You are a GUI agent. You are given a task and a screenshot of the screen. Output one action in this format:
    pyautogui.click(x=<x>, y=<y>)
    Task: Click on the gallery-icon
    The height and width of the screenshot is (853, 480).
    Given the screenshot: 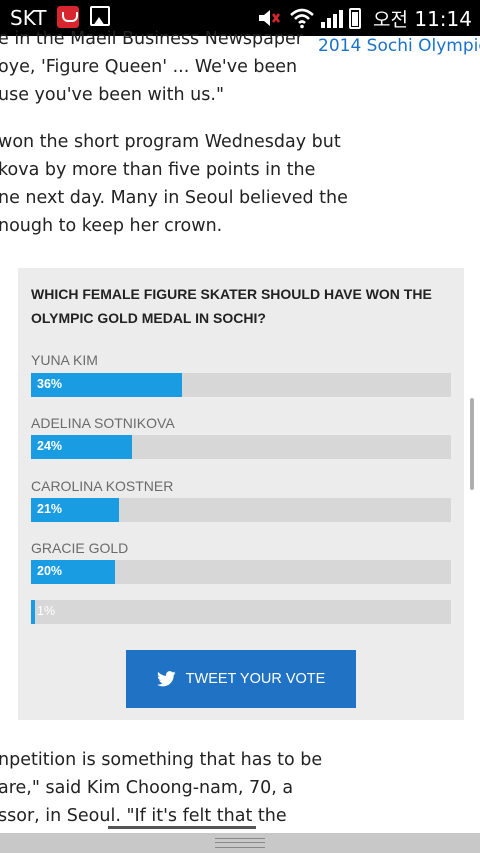 What is the action you would take?
    pyautogui.click(x=100, y=16)
    